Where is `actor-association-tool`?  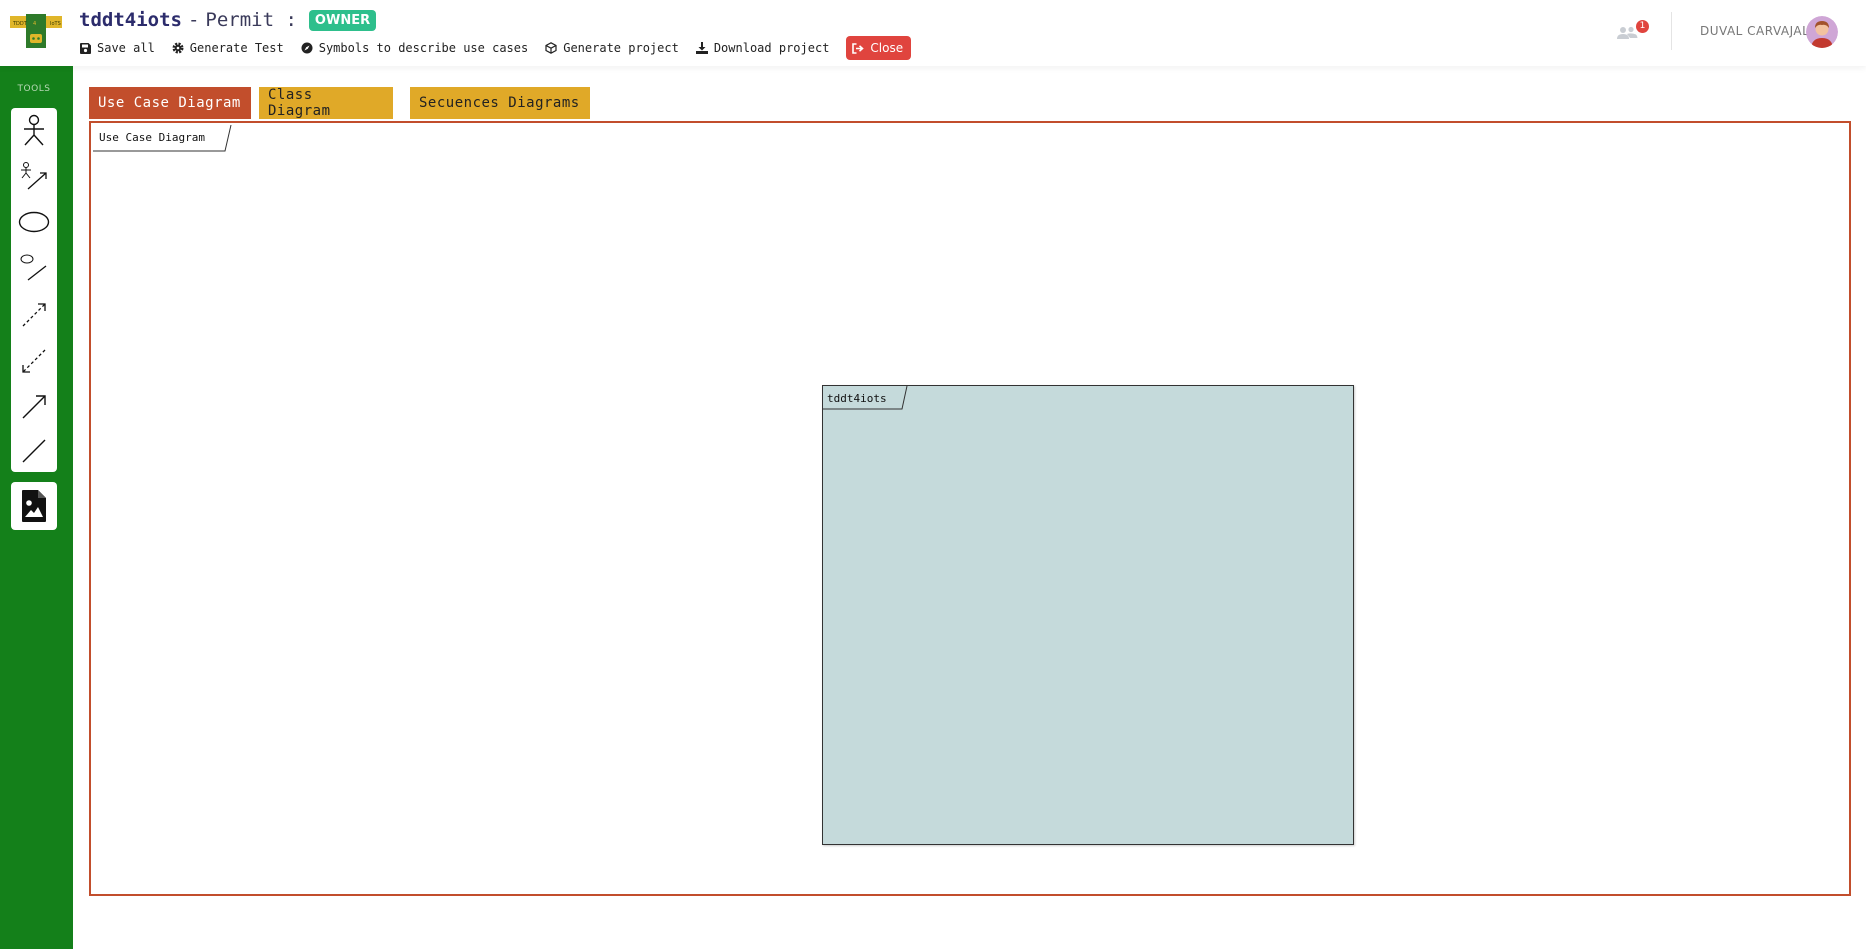
actor-association-tool is located at coordinates (34, 176).